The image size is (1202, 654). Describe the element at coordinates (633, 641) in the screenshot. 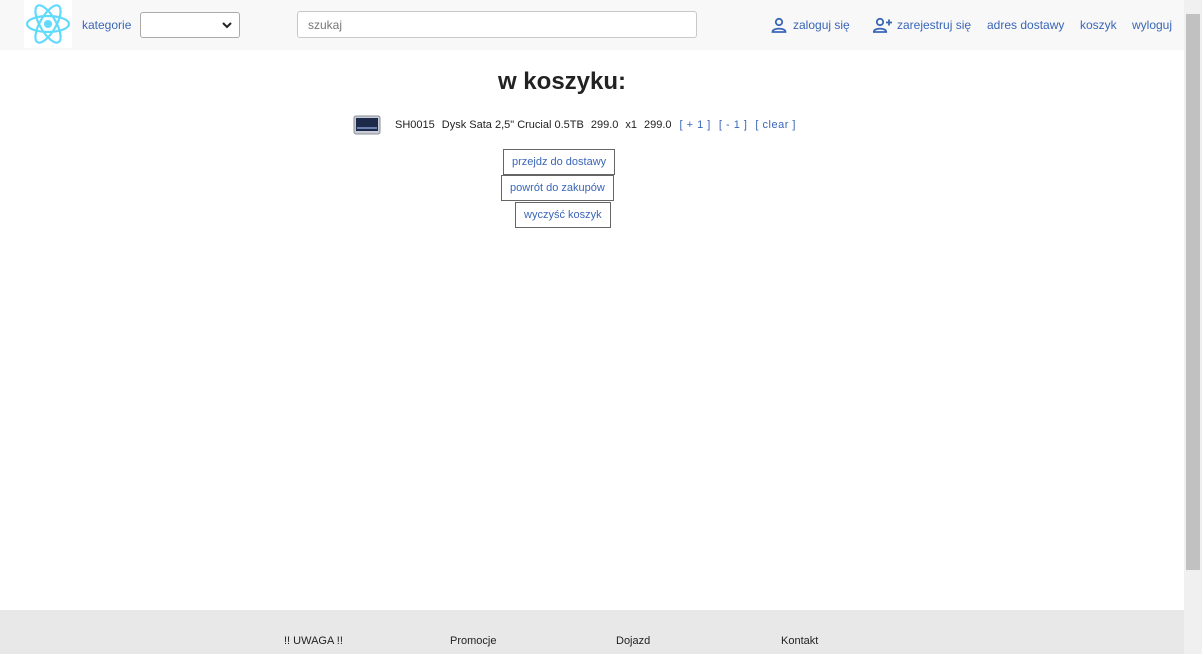

I see `footer-link-directions: Dojazd` at that location.